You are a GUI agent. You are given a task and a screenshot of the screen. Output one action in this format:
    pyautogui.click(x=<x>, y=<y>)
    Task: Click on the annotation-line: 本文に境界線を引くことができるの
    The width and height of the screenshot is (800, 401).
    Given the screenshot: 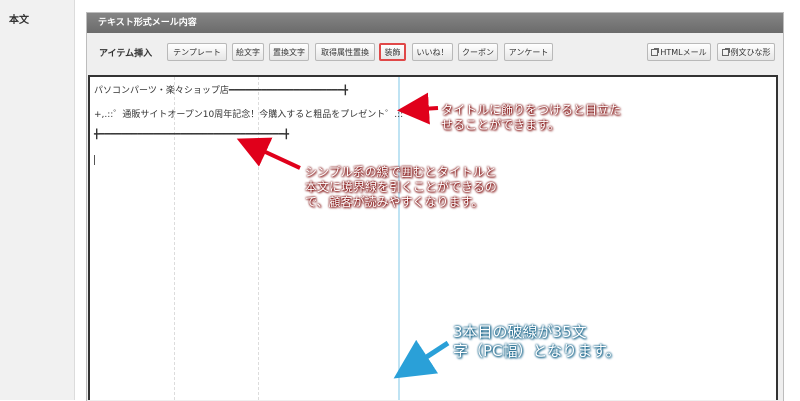 What is the action you would take?
    pyautogui.click(x=401, y=187)
    